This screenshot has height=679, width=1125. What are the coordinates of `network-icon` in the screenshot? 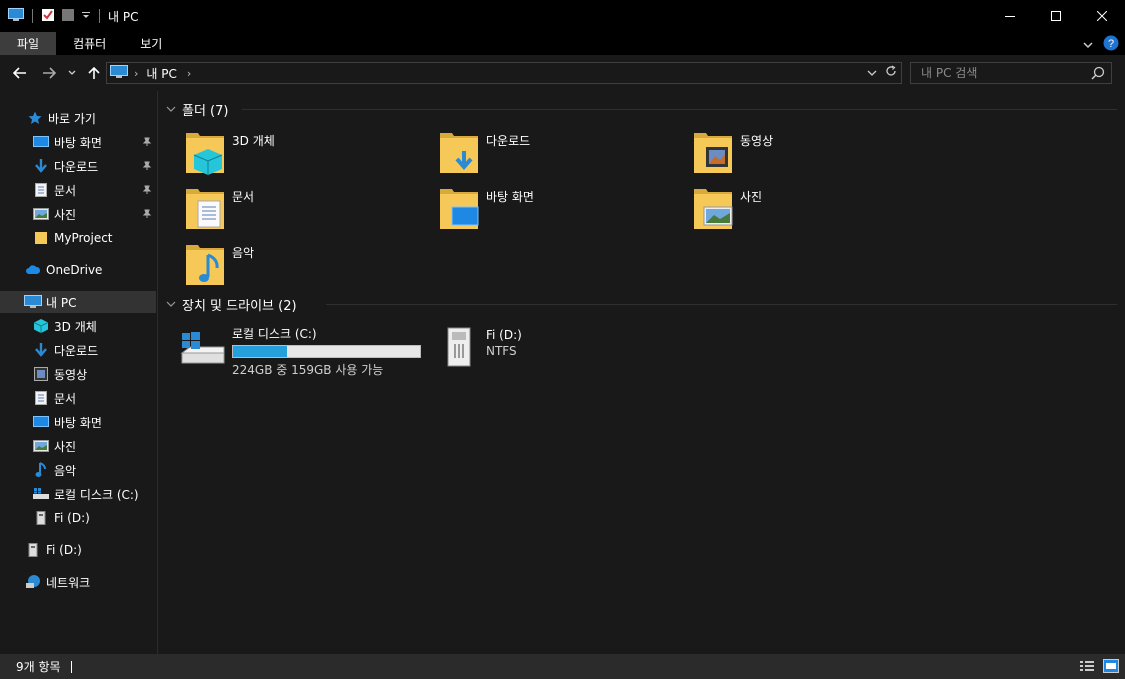 It's located at (33, 582).